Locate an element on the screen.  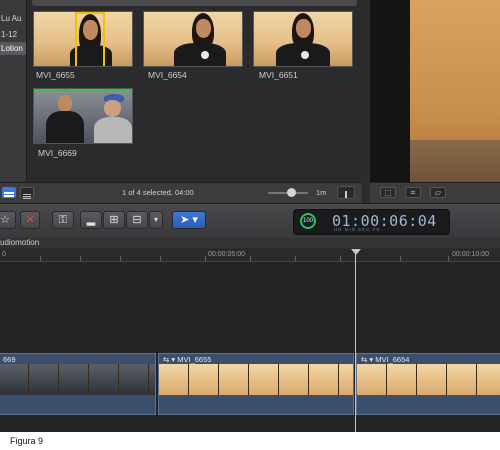
favorite-star-icon: ☆ is located at coordinates (8, 220).